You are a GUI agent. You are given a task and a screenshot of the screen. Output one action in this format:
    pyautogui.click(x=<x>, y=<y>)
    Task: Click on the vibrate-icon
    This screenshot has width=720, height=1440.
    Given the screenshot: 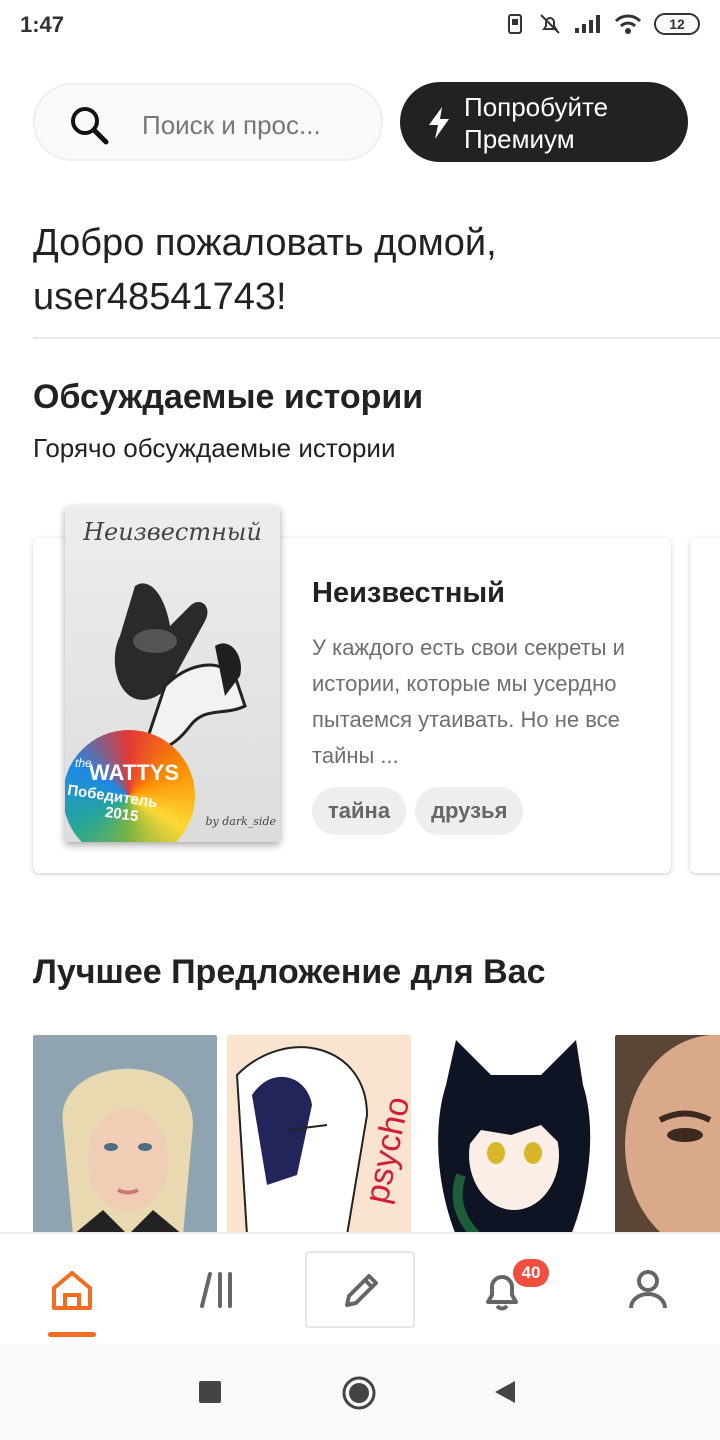 What is the action you would take?
    pyautogui.click(x=515, y=24)
    